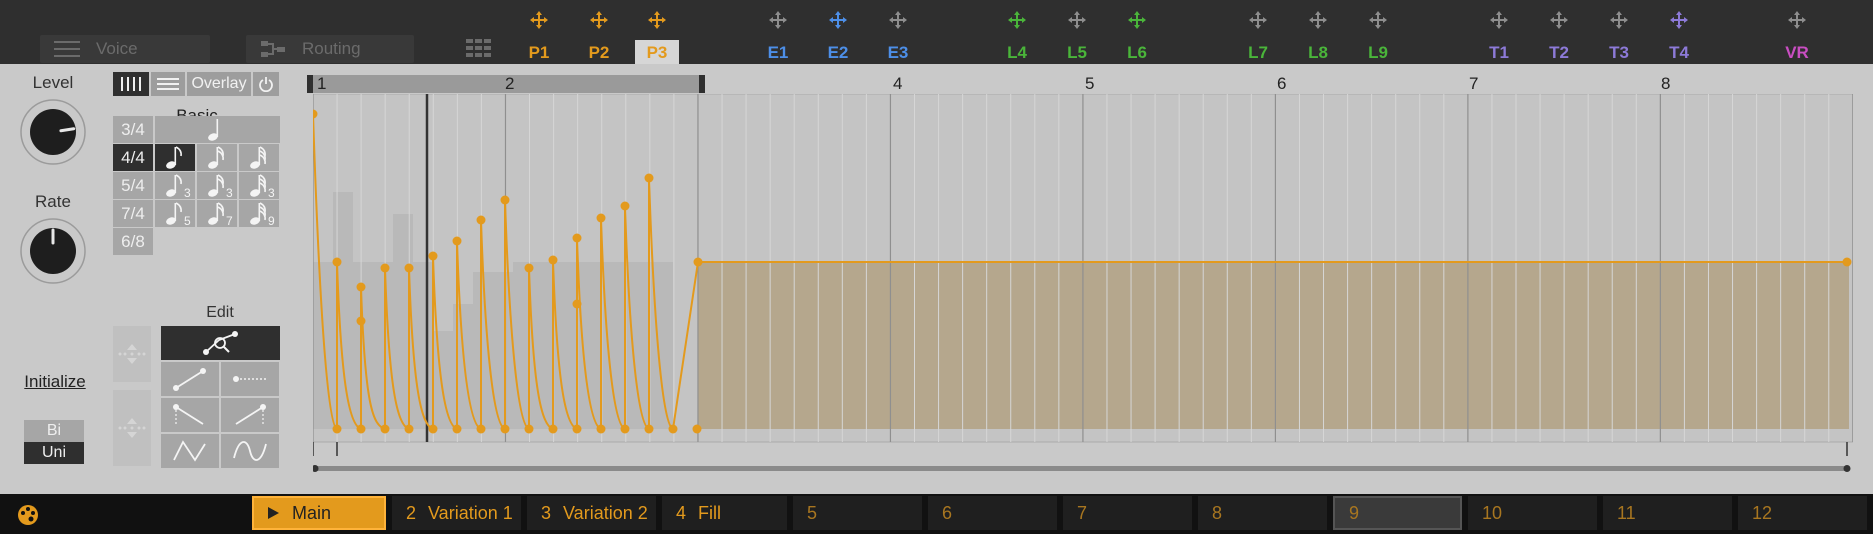  I want to click on clip-slot-12: 12, so click(1802, 513).